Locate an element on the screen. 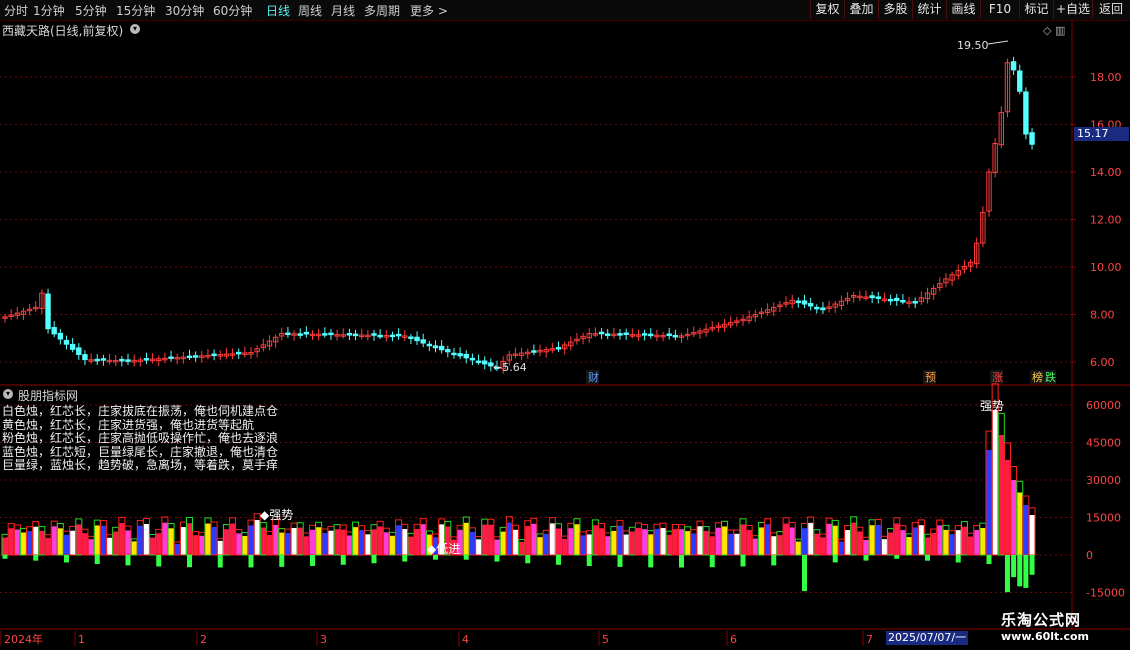 This screenshot has width=1130, height=650. indicator-axis-label: 30000 is located at coordinates (1103, 480).